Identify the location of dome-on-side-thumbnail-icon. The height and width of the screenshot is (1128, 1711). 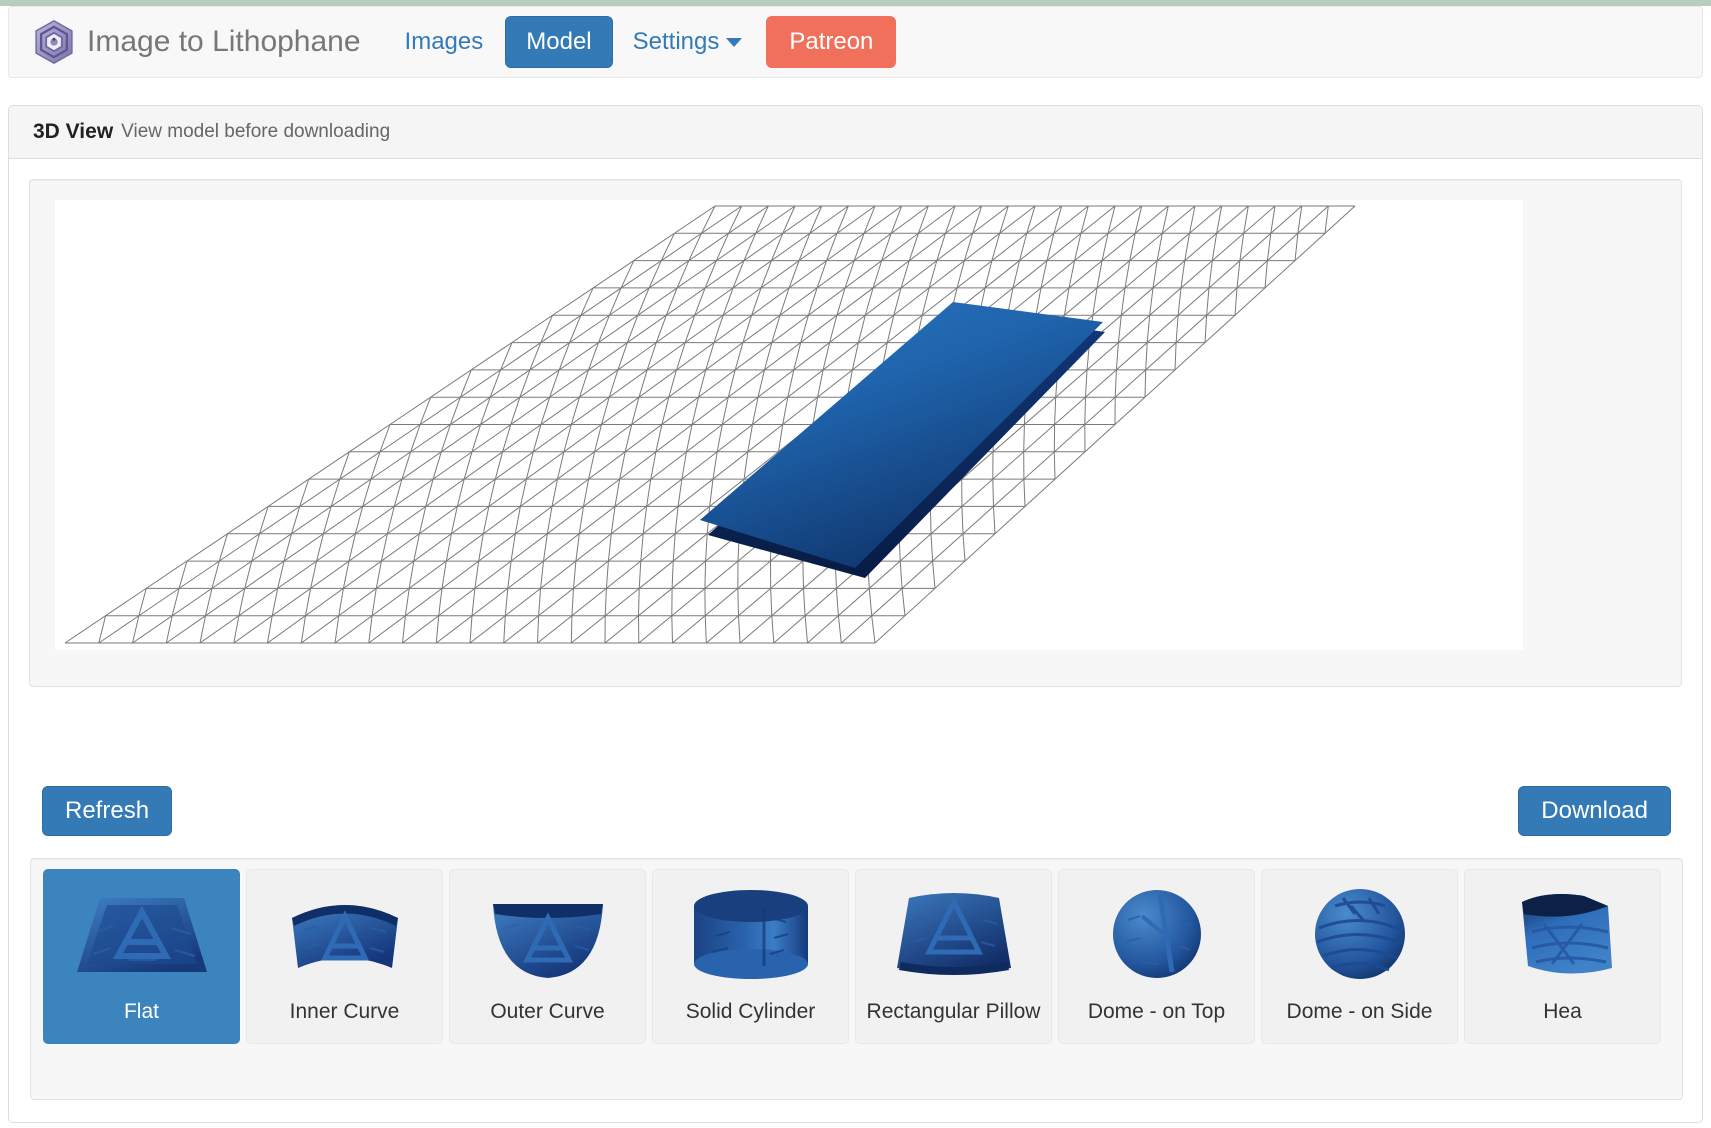
(1359, 934).